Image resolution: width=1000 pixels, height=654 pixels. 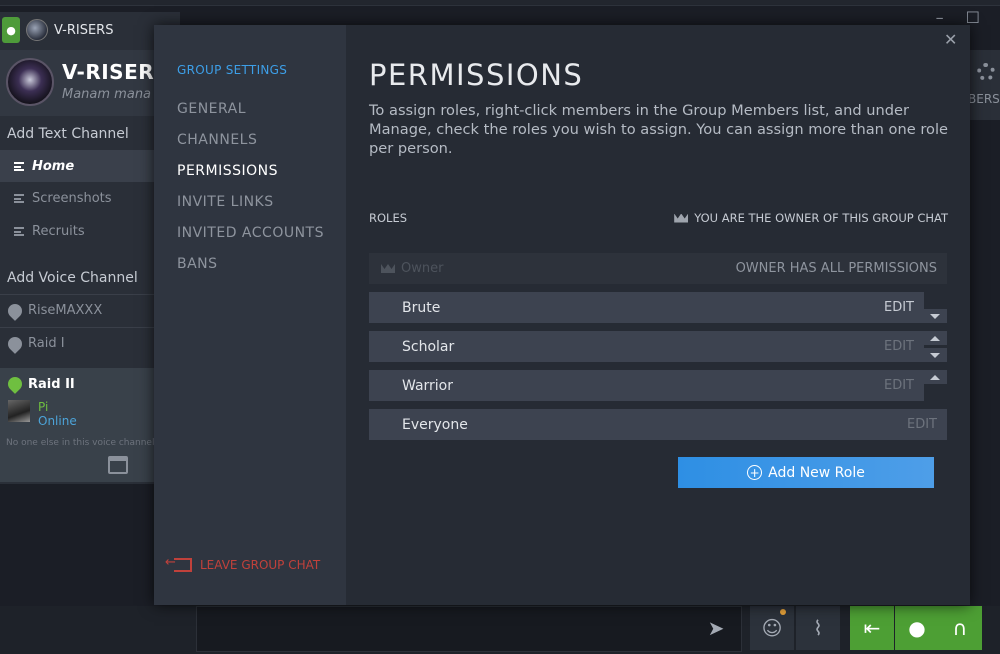 What do you see at coordinates (836, 268) in the screenshot?
I see `owner-permissions-note: OWNER HAS ALL PERMISSIONS` at bounding box center [836, 268].